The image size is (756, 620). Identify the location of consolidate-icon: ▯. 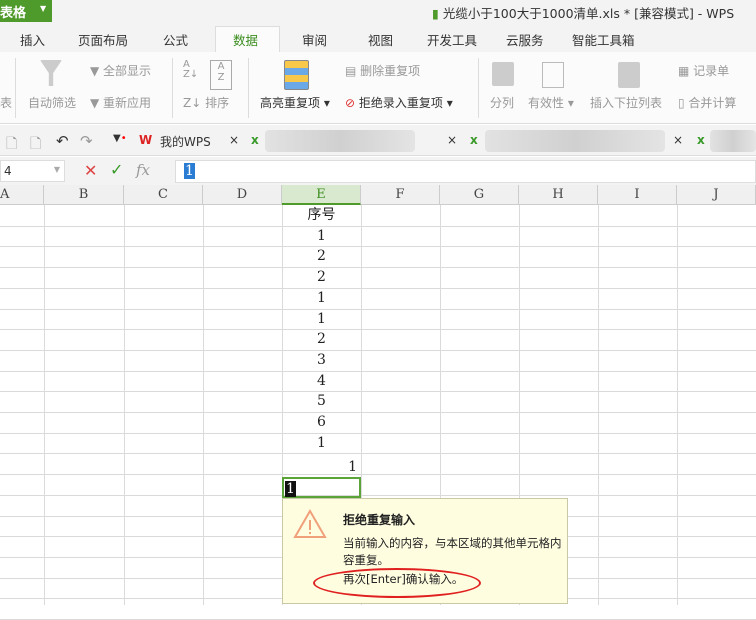
(683, 103).